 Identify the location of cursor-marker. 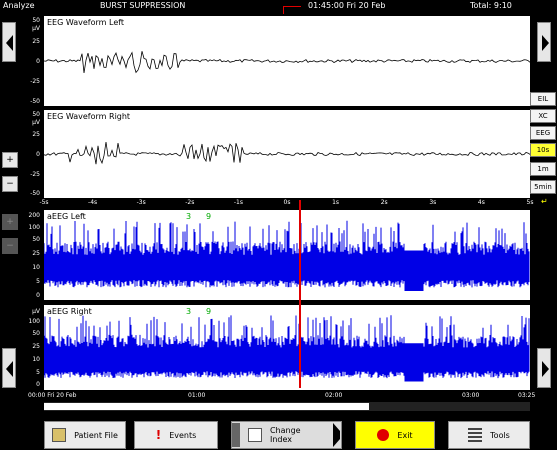
(292, 6).